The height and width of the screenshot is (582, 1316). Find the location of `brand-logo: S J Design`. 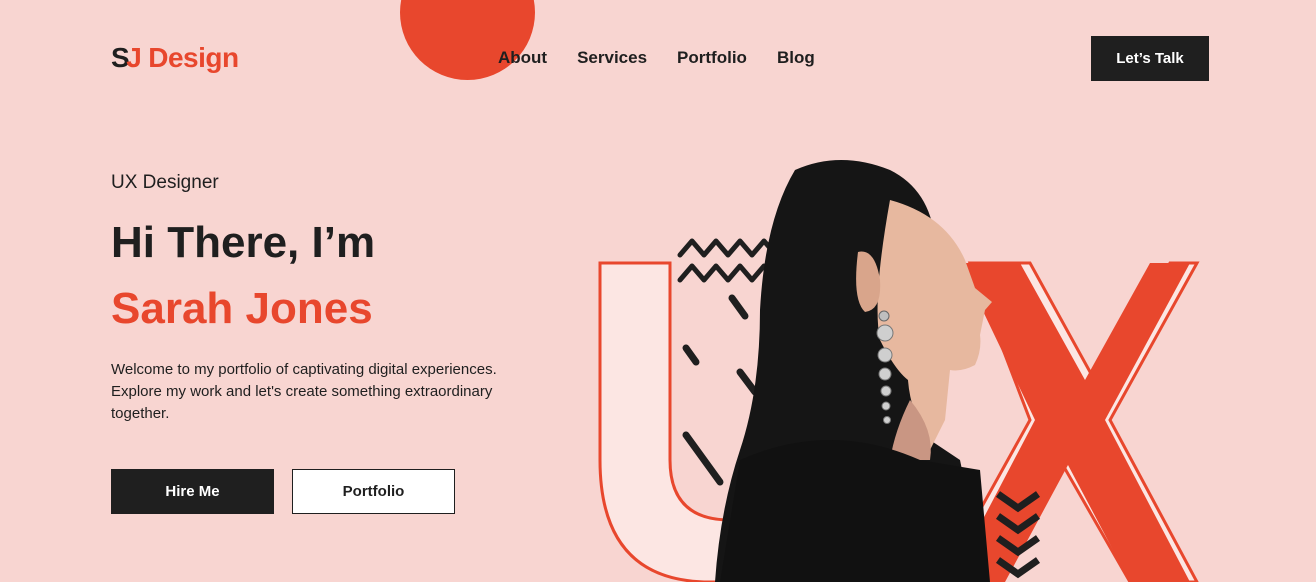

brand-logo: S J Design is located at coordinates (175, 58).